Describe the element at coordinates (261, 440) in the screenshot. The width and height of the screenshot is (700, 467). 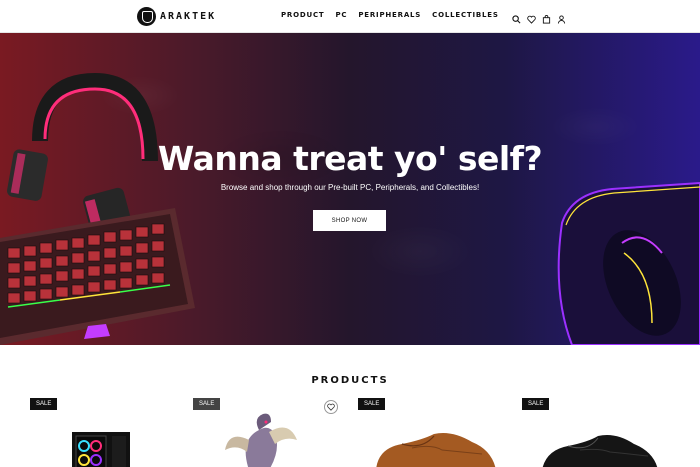
I see `dragon-figure-image` at that location.